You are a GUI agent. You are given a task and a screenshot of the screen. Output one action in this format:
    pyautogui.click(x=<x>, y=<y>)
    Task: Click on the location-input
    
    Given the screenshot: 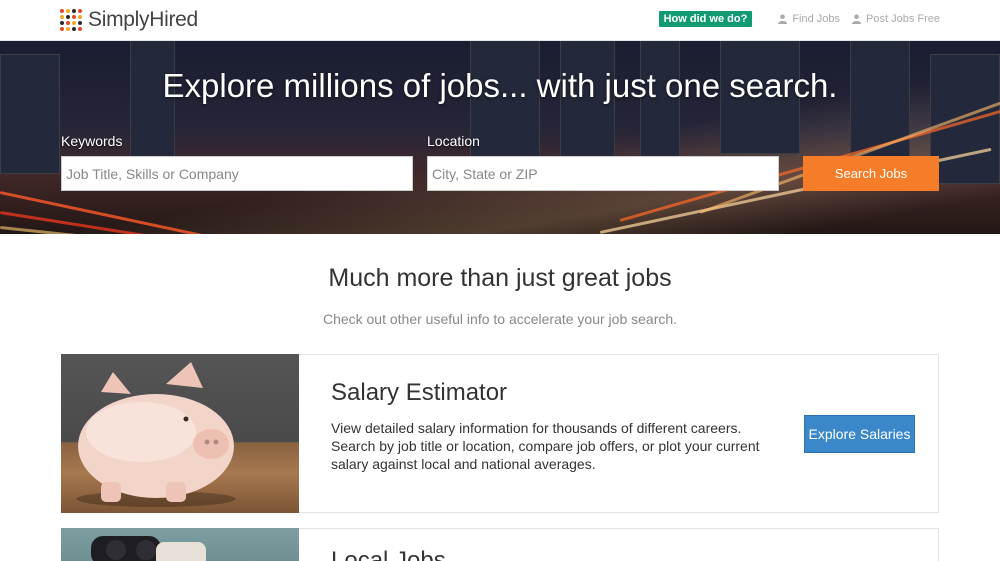 What is the action you would take?
    pyautogui.click(x=603, y=173)
    